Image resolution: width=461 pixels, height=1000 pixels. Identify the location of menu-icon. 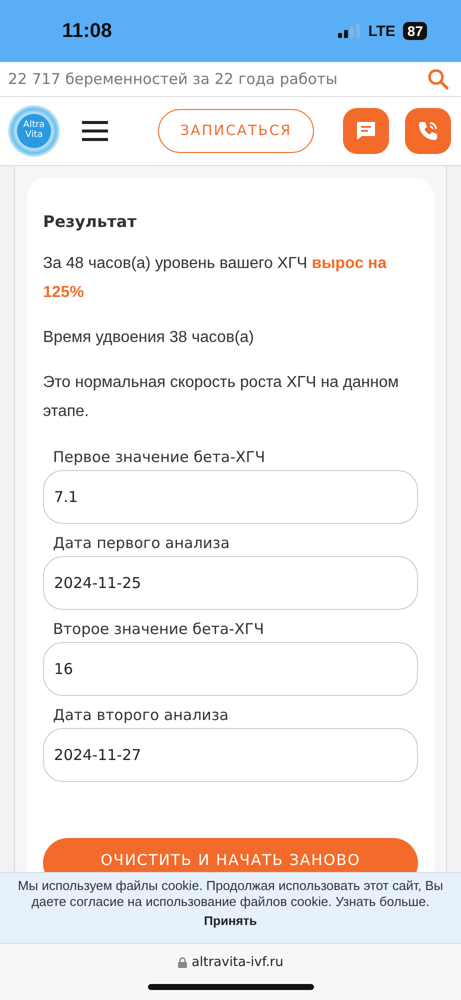
(95, 131).